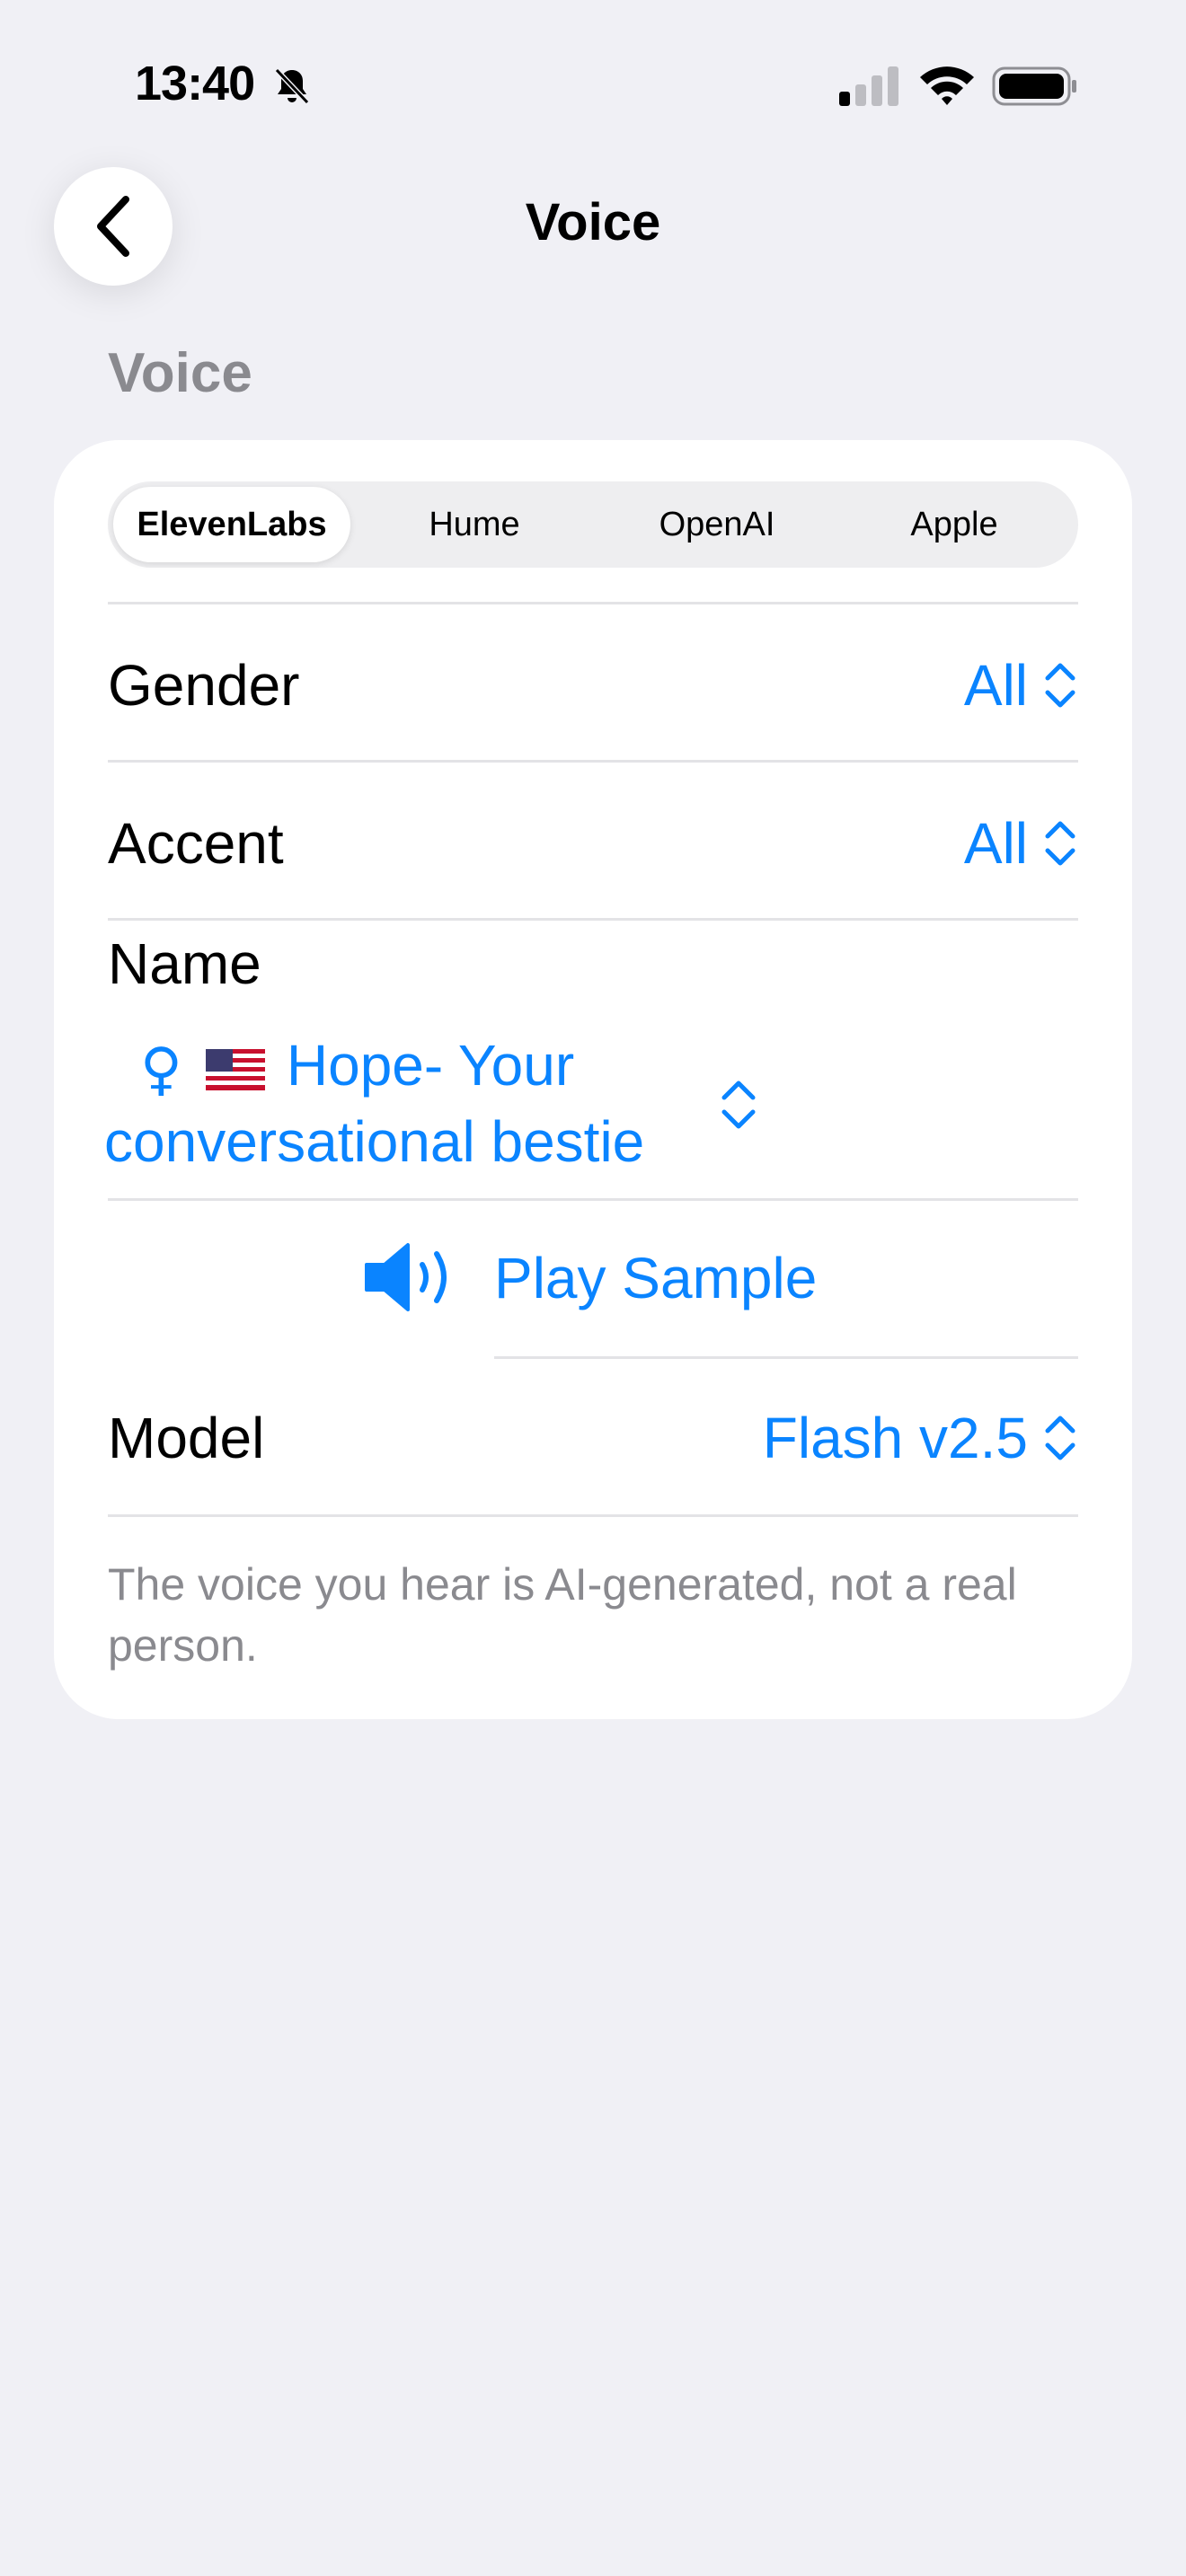  What do you see at coordinates (184, 963) in the screenshot?
I see `name-label: Name` at bounding box center [184, 963].